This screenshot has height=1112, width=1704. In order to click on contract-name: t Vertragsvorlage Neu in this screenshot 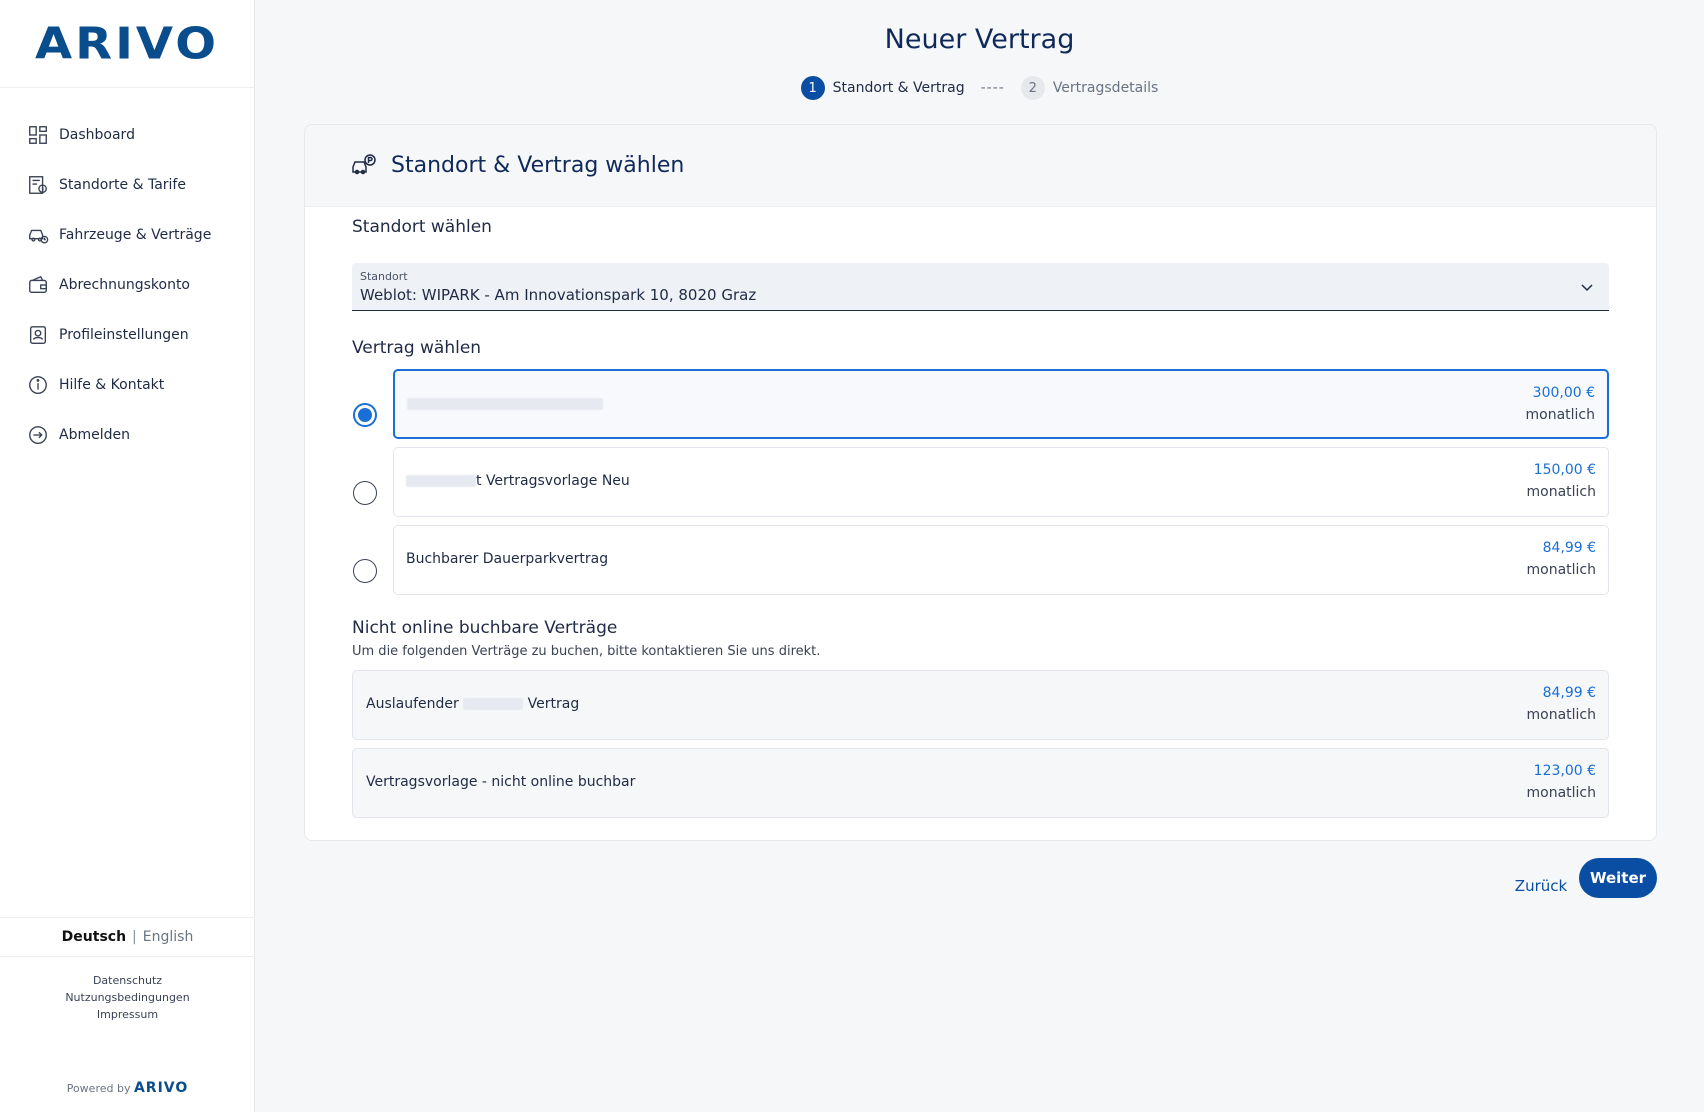, I will do `click(518, 481)`.